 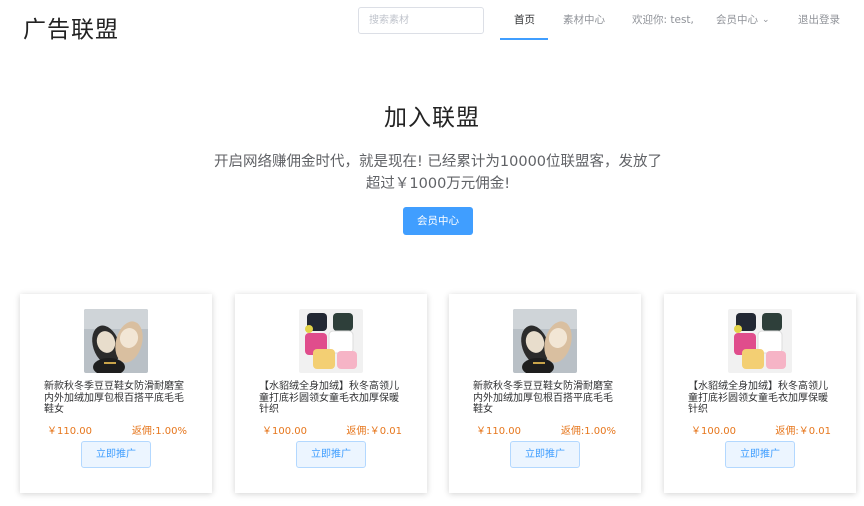 I want to click on top-header: 广告联盟 首页 素材中心 欢迎你: test, 会员中心 ⌄ 退出登录, so click(x=432, y=22).